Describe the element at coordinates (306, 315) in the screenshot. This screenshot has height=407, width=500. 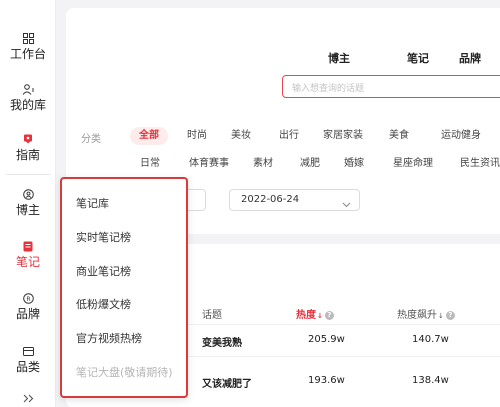
I see `column-header-heat-label: 热度` at that location.